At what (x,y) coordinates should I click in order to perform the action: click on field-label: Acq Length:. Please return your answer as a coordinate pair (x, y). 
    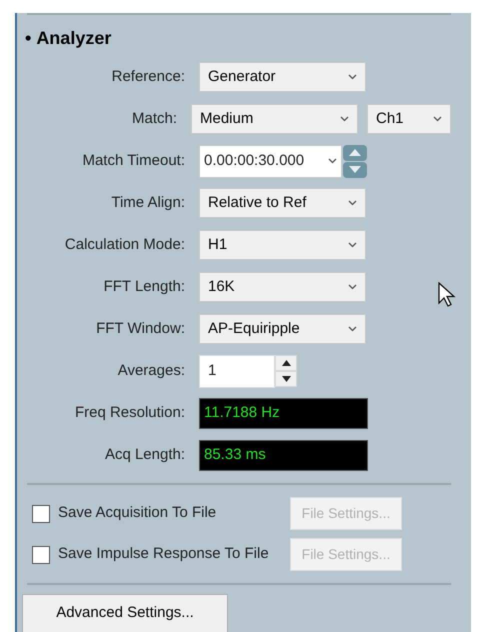
    Looking at the image, I should click on (144, 454).